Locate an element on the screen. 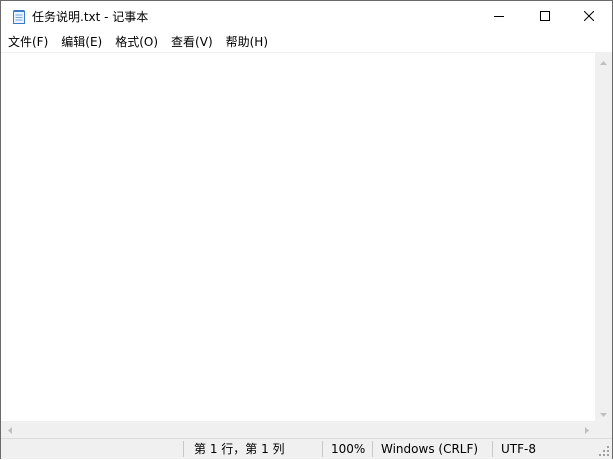 Image resolution: width=613 pixels, height=460 pixels. window-title: 任务说明.txt - 记事本 is located at coordinates (90, 17).